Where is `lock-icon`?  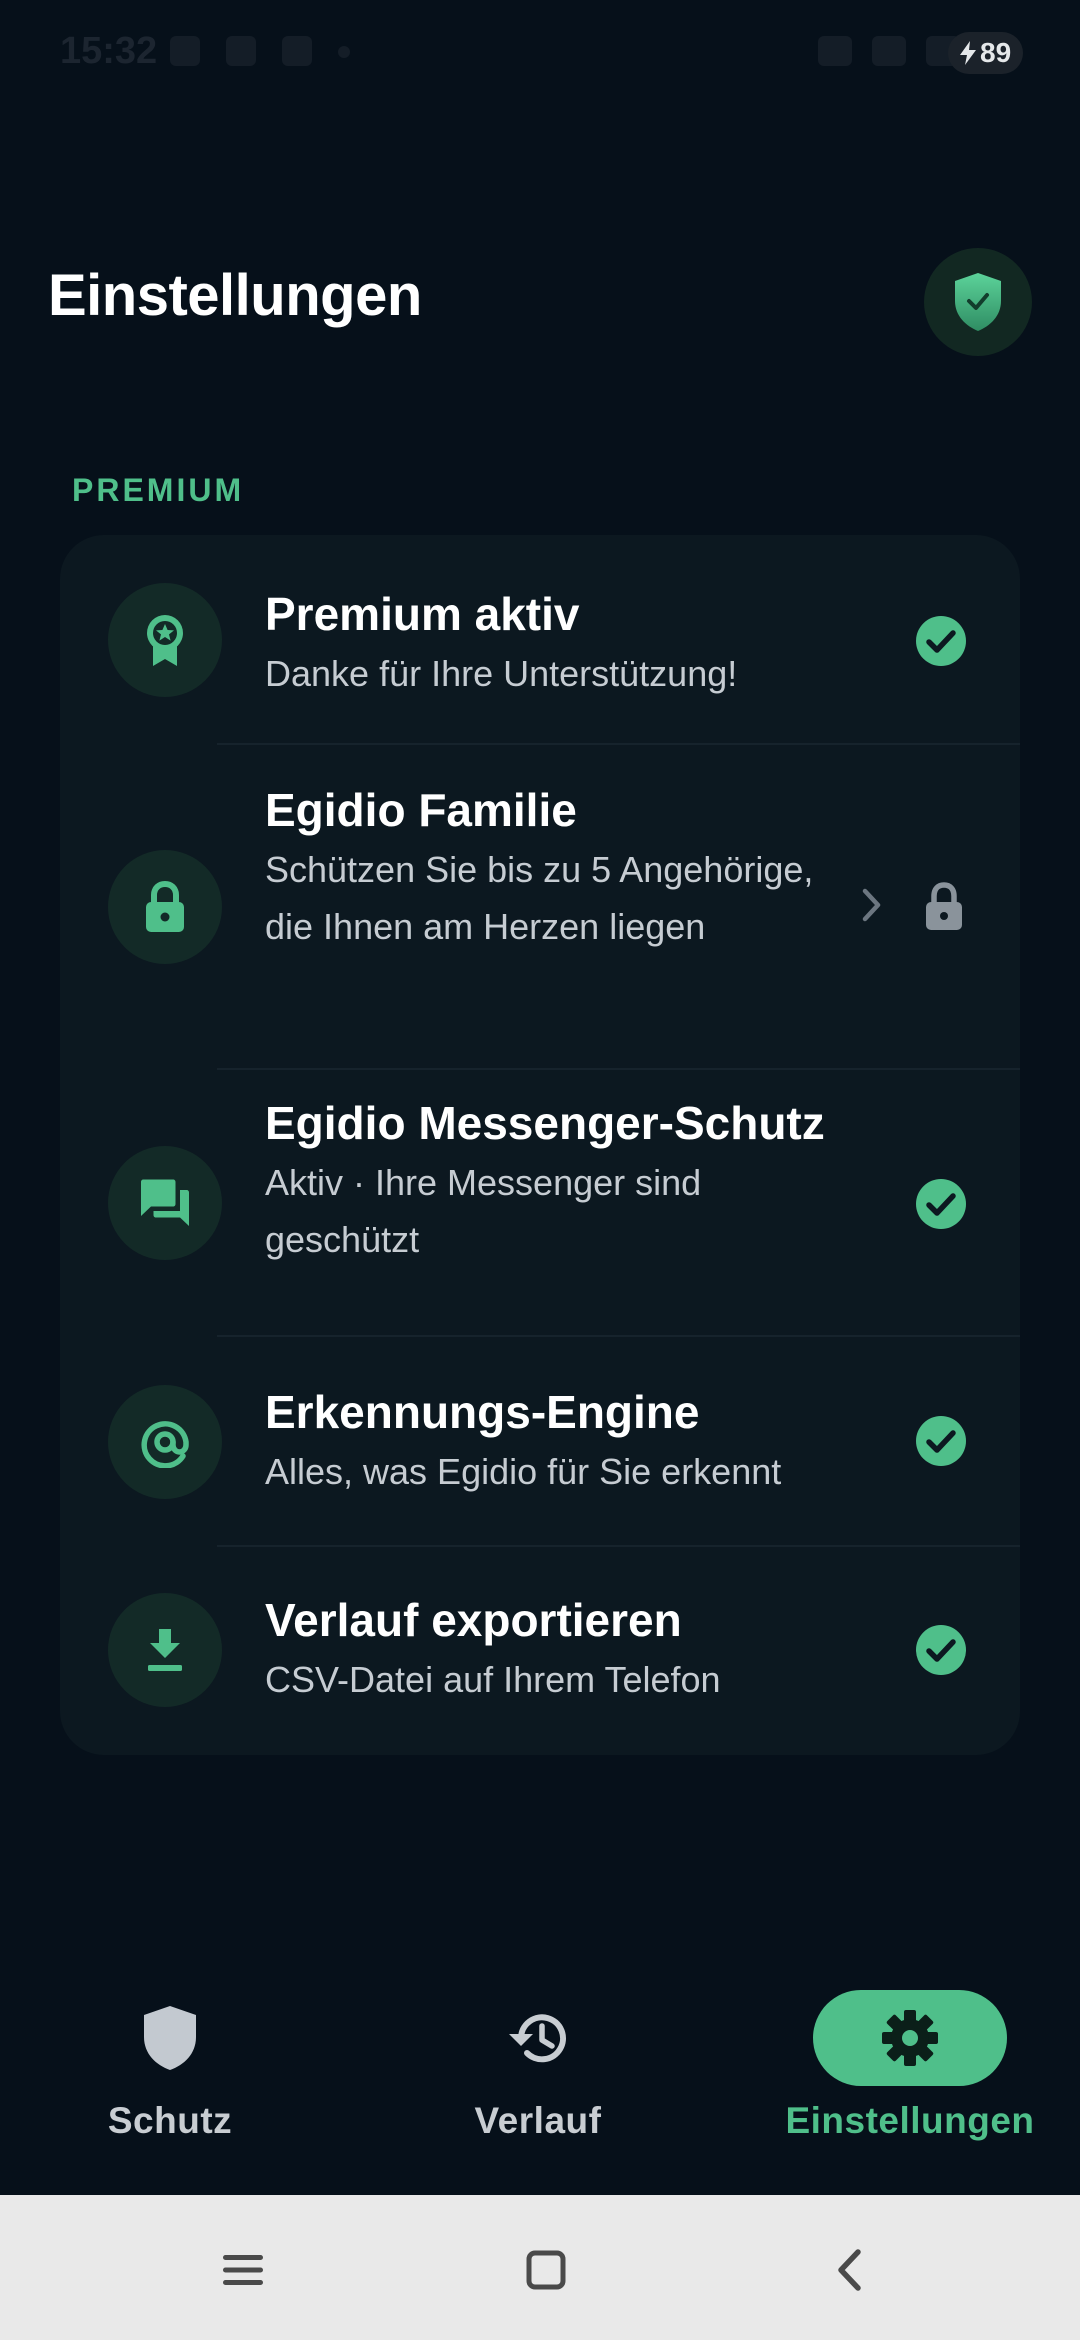 lock-icon is located at coordinates (165, 906).